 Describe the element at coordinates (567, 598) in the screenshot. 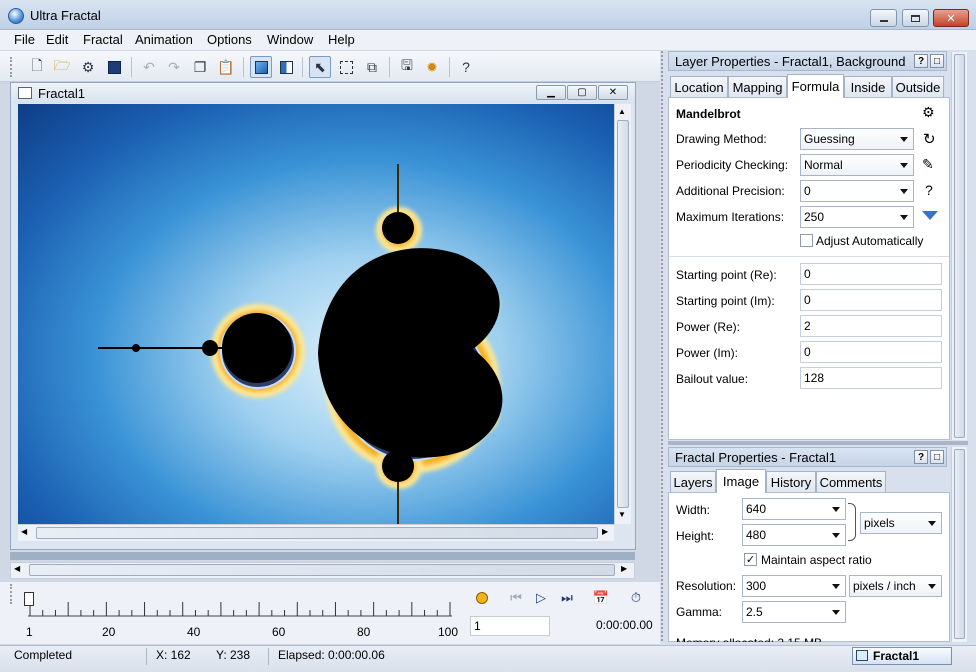

I see `last-frame-button: ⏭` at that location.